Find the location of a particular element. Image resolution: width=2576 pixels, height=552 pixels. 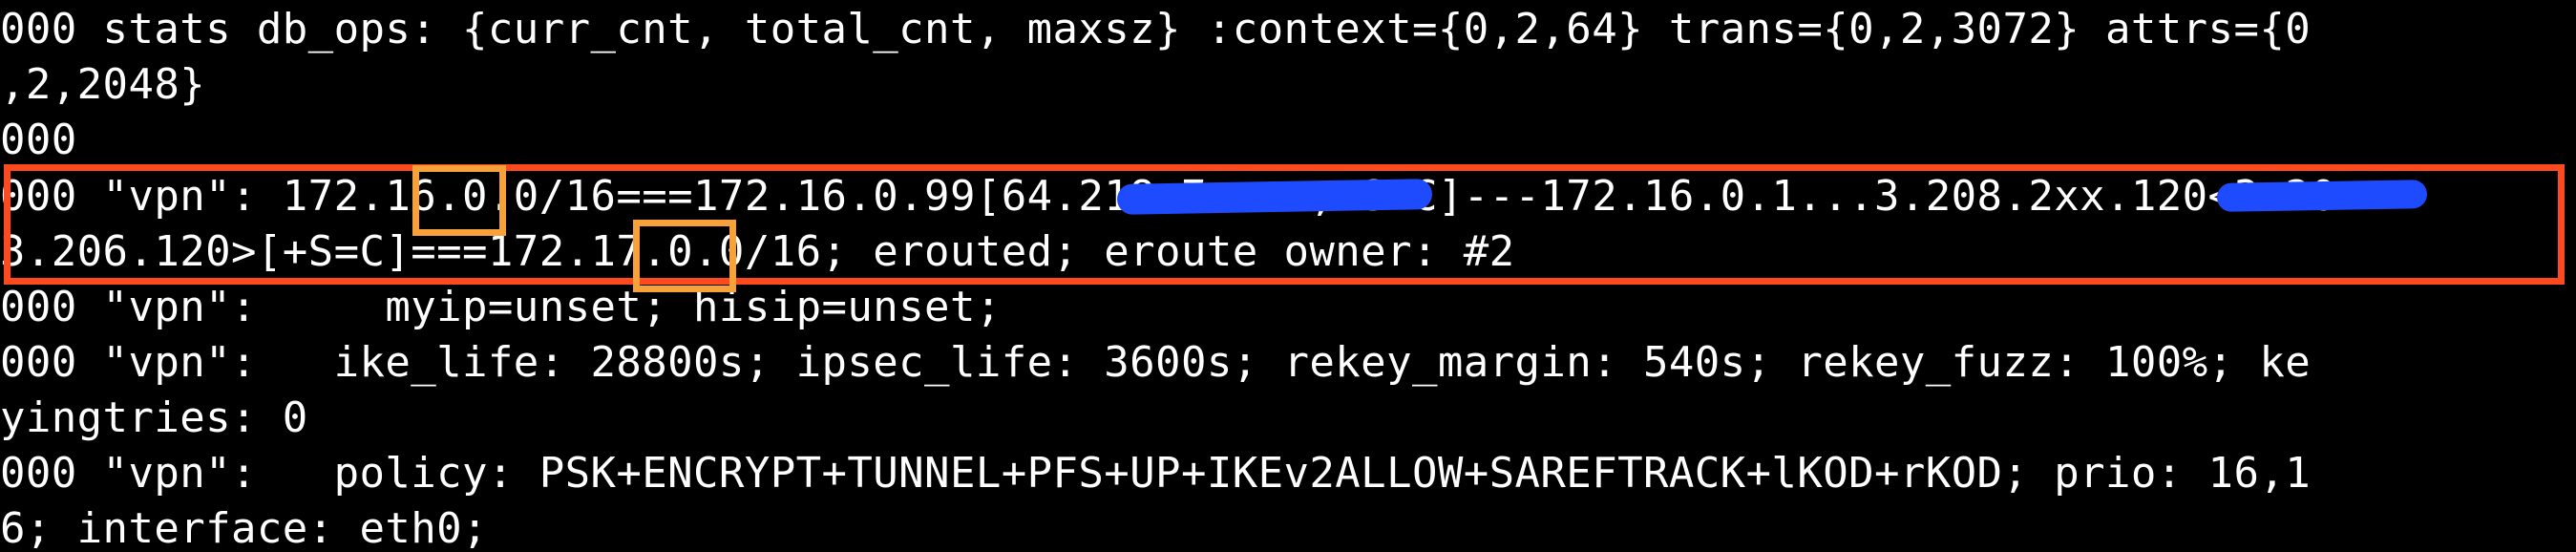

terminal-line-10: 6; interface: eth0; is located at coordinates (244, 528).